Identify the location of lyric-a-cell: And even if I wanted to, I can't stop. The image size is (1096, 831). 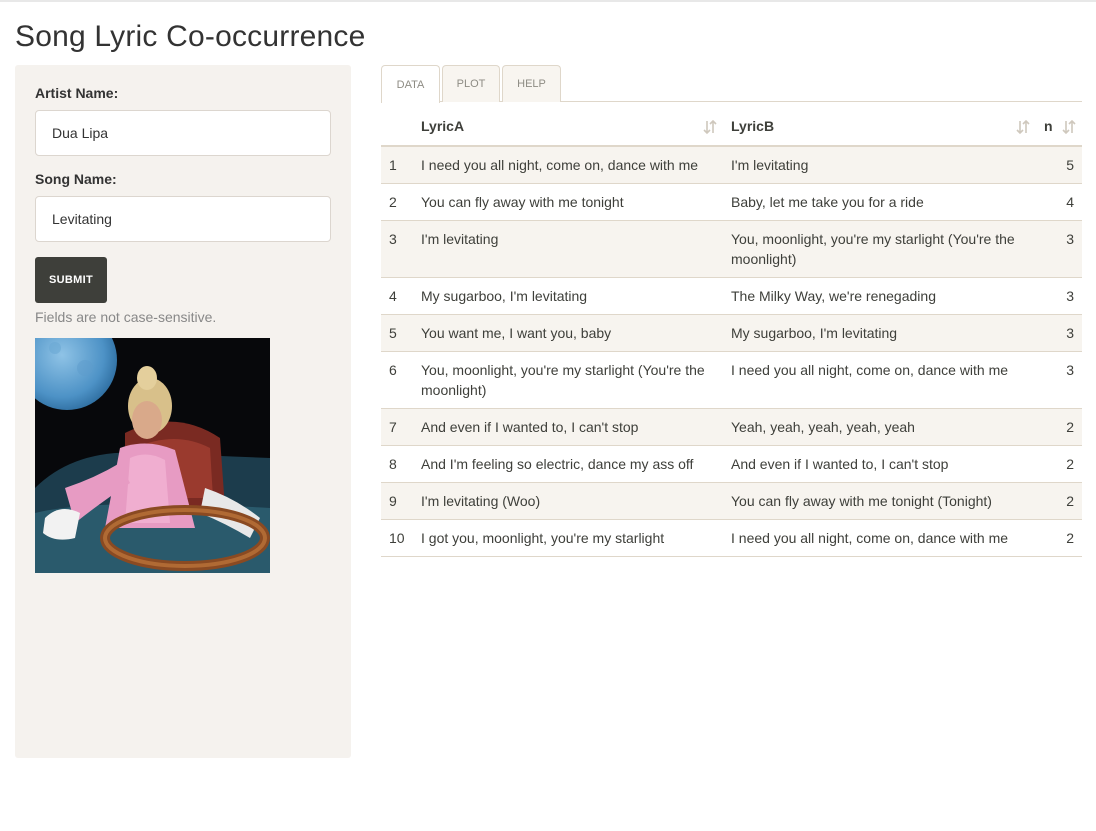
(568, 427).